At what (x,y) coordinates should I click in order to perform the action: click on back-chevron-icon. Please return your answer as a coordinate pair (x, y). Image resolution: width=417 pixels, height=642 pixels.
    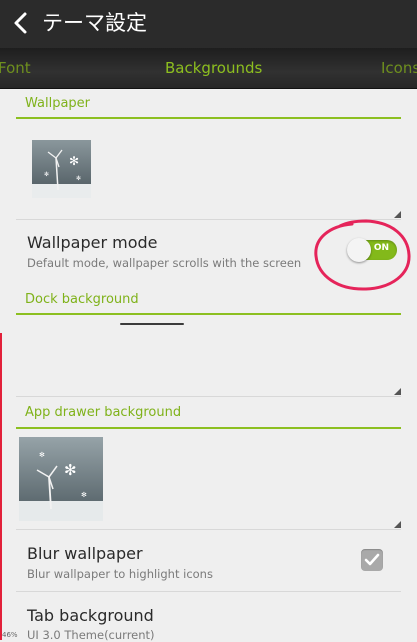
    Looking at the image, I should click on (21, 23).